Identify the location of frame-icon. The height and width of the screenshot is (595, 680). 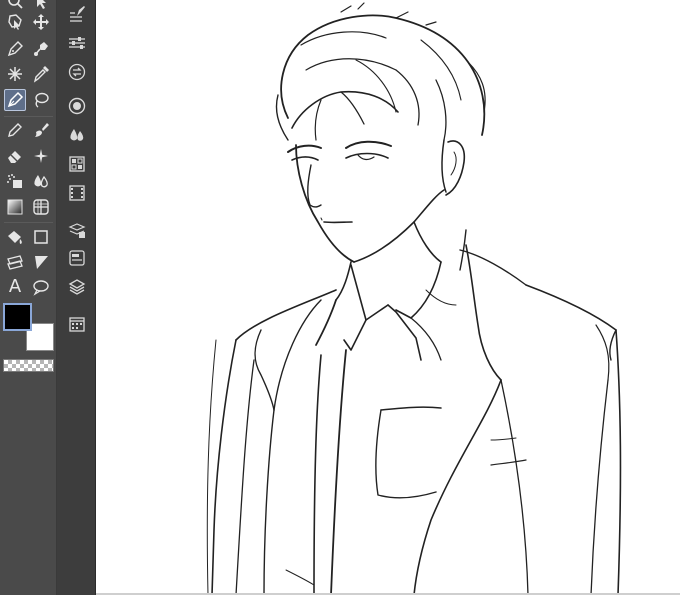
(41, 262).